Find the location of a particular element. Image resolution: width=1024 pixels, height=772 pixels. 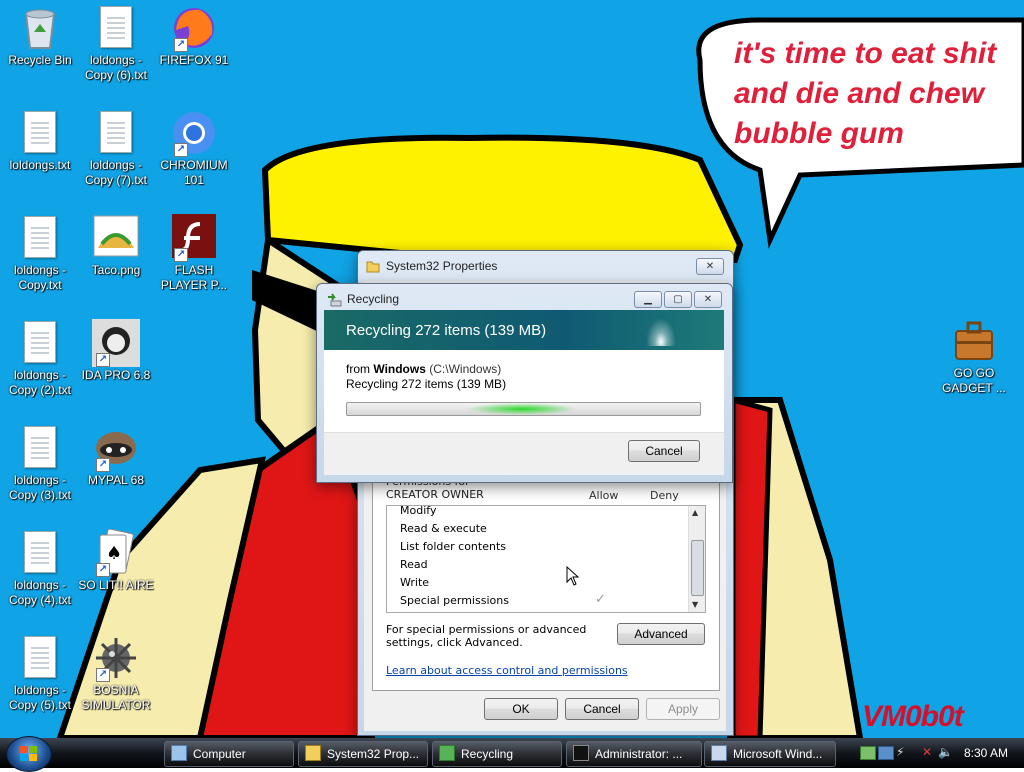

desktop-icon-taco: Taco.png is located at coordinates (116, 246).